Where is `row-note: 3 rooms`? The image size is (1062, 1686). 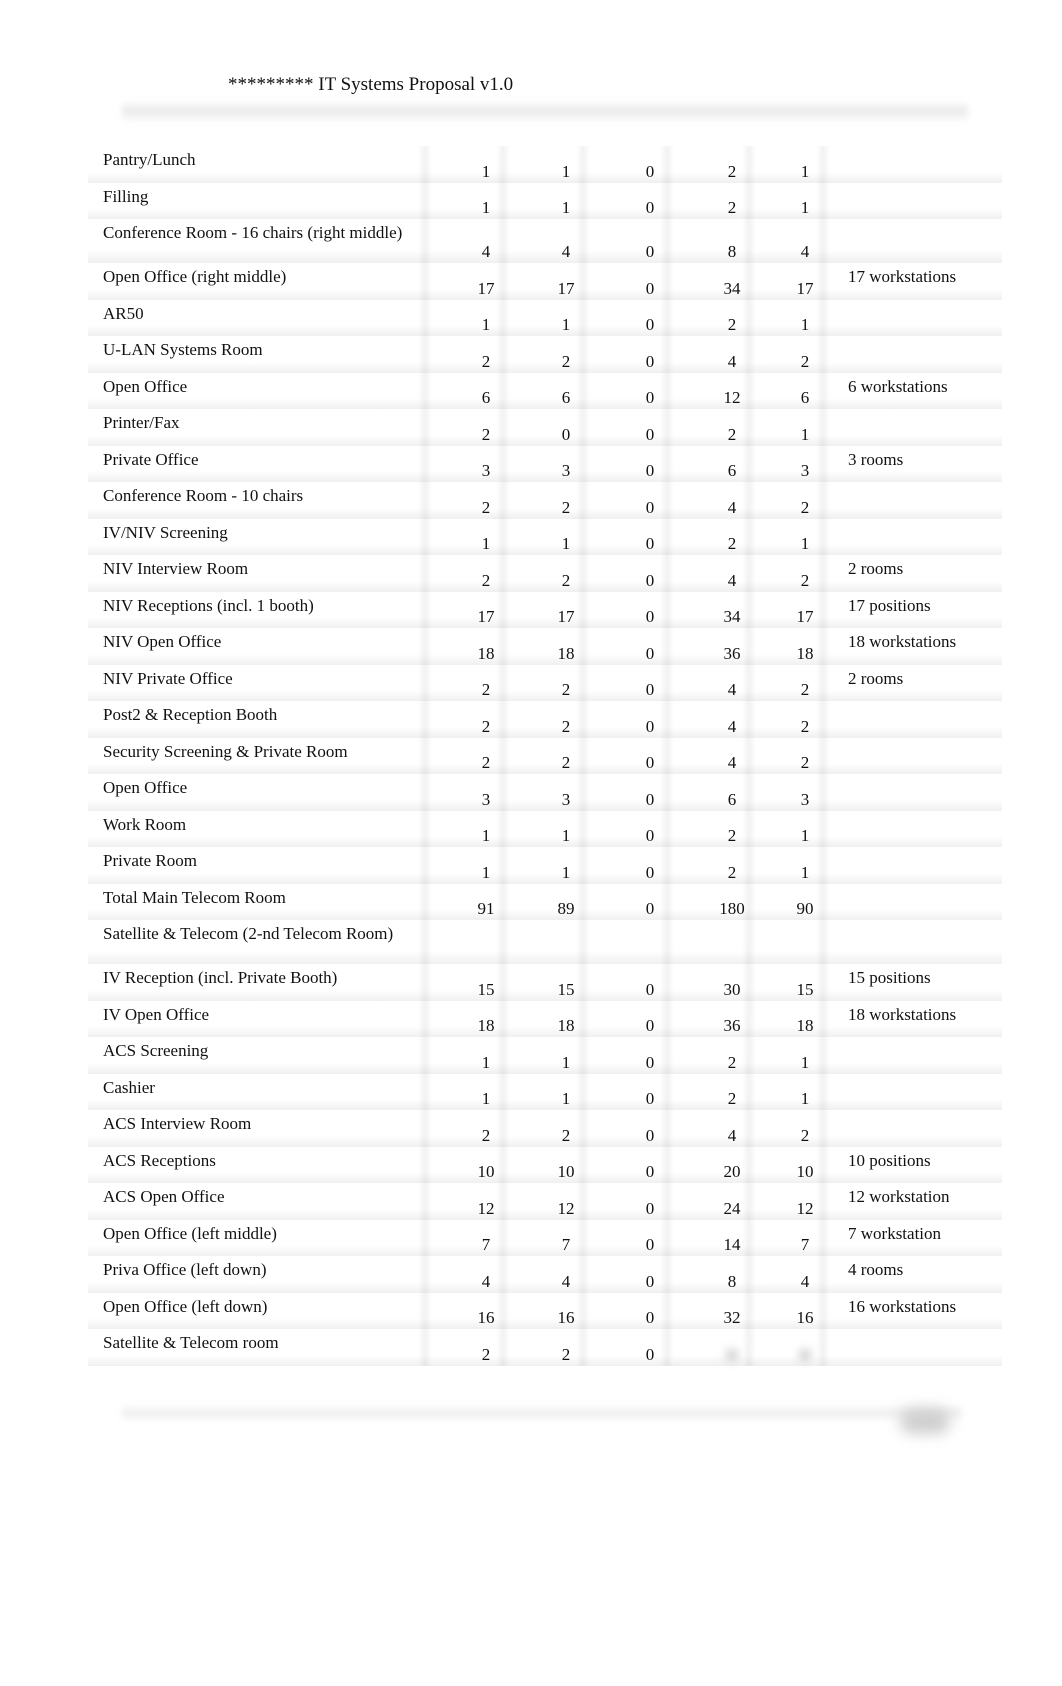
row-note: 3 rooms is located at coordinates (876, 459).